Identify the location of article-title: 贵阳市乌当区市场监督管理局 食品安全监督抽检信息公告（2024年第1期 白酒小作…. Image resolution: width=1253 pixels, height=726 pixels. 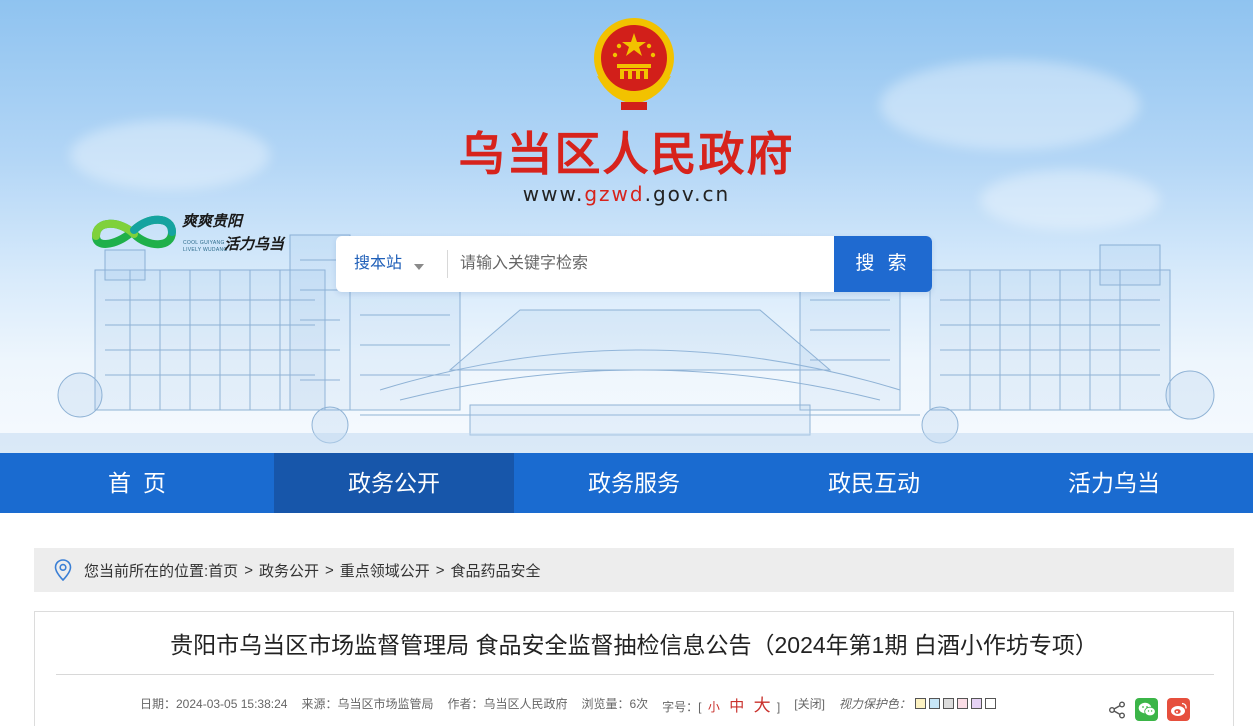
(634, 645).